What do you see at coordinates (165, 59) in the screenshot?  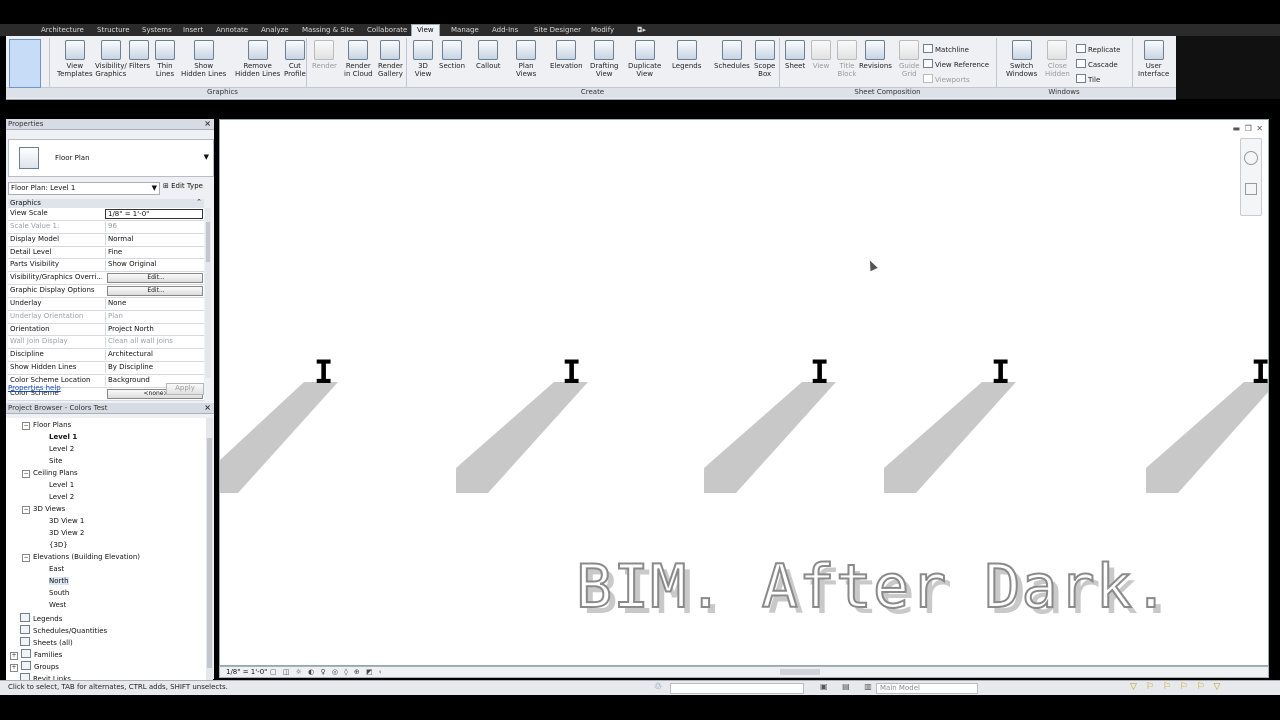 I see `ribbon-button-thin-lines: Thin Lines` at bounding box center [165, 59].